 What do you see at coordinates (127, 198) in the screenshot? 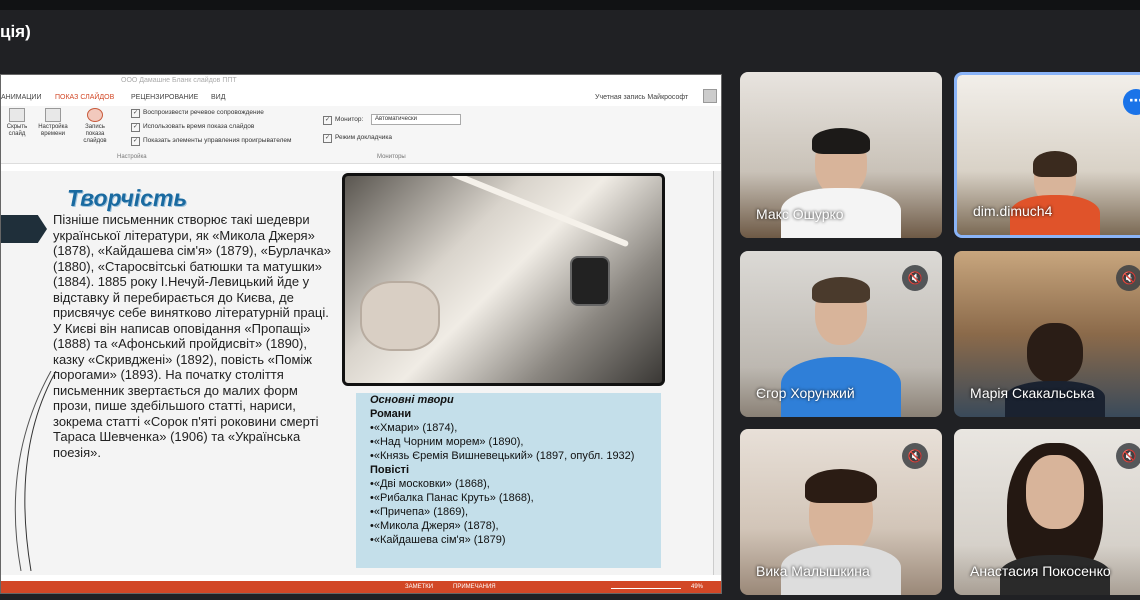
I see `slide-heading: Творчість` at bounding box center [127, 198].